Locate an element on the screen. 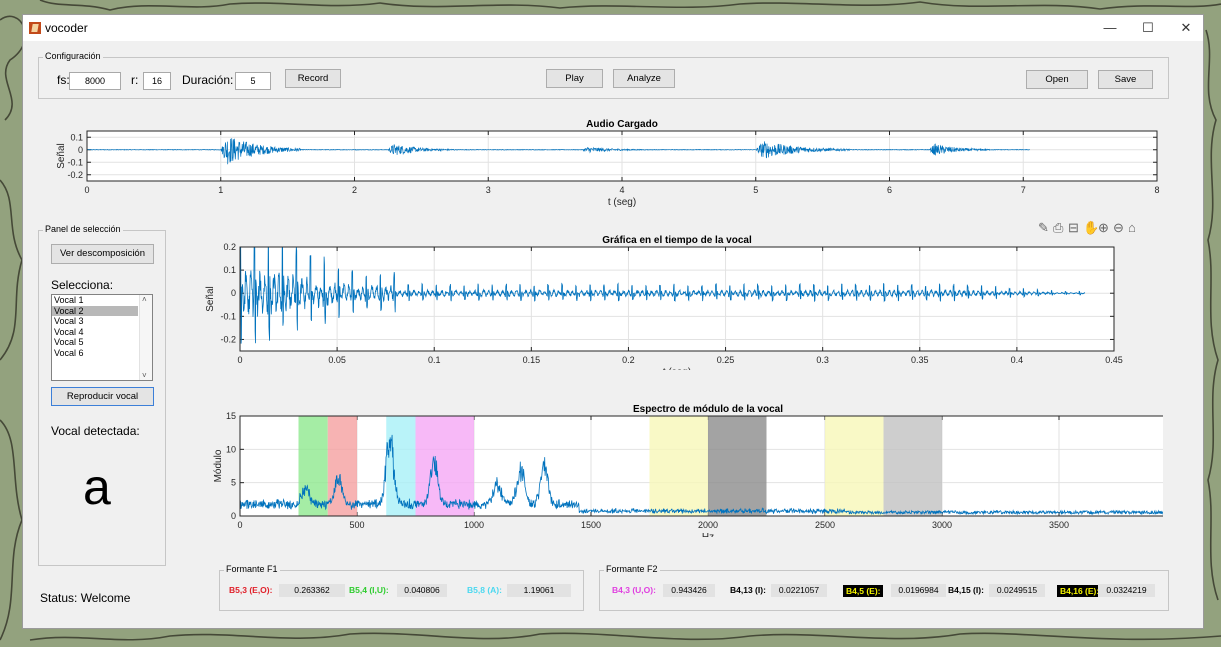 This screenshot has height=647, width=1221. x-tick-label: 6 is located at coordinates (889, 190).